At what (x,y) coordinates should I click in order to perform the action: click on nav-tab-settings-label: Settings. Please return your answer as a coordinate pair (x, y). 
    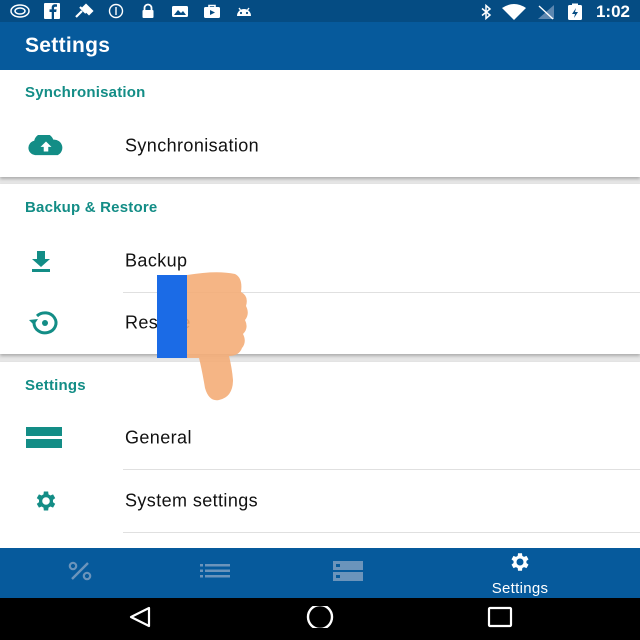
    Looking at the image, I should click on (520, 588).